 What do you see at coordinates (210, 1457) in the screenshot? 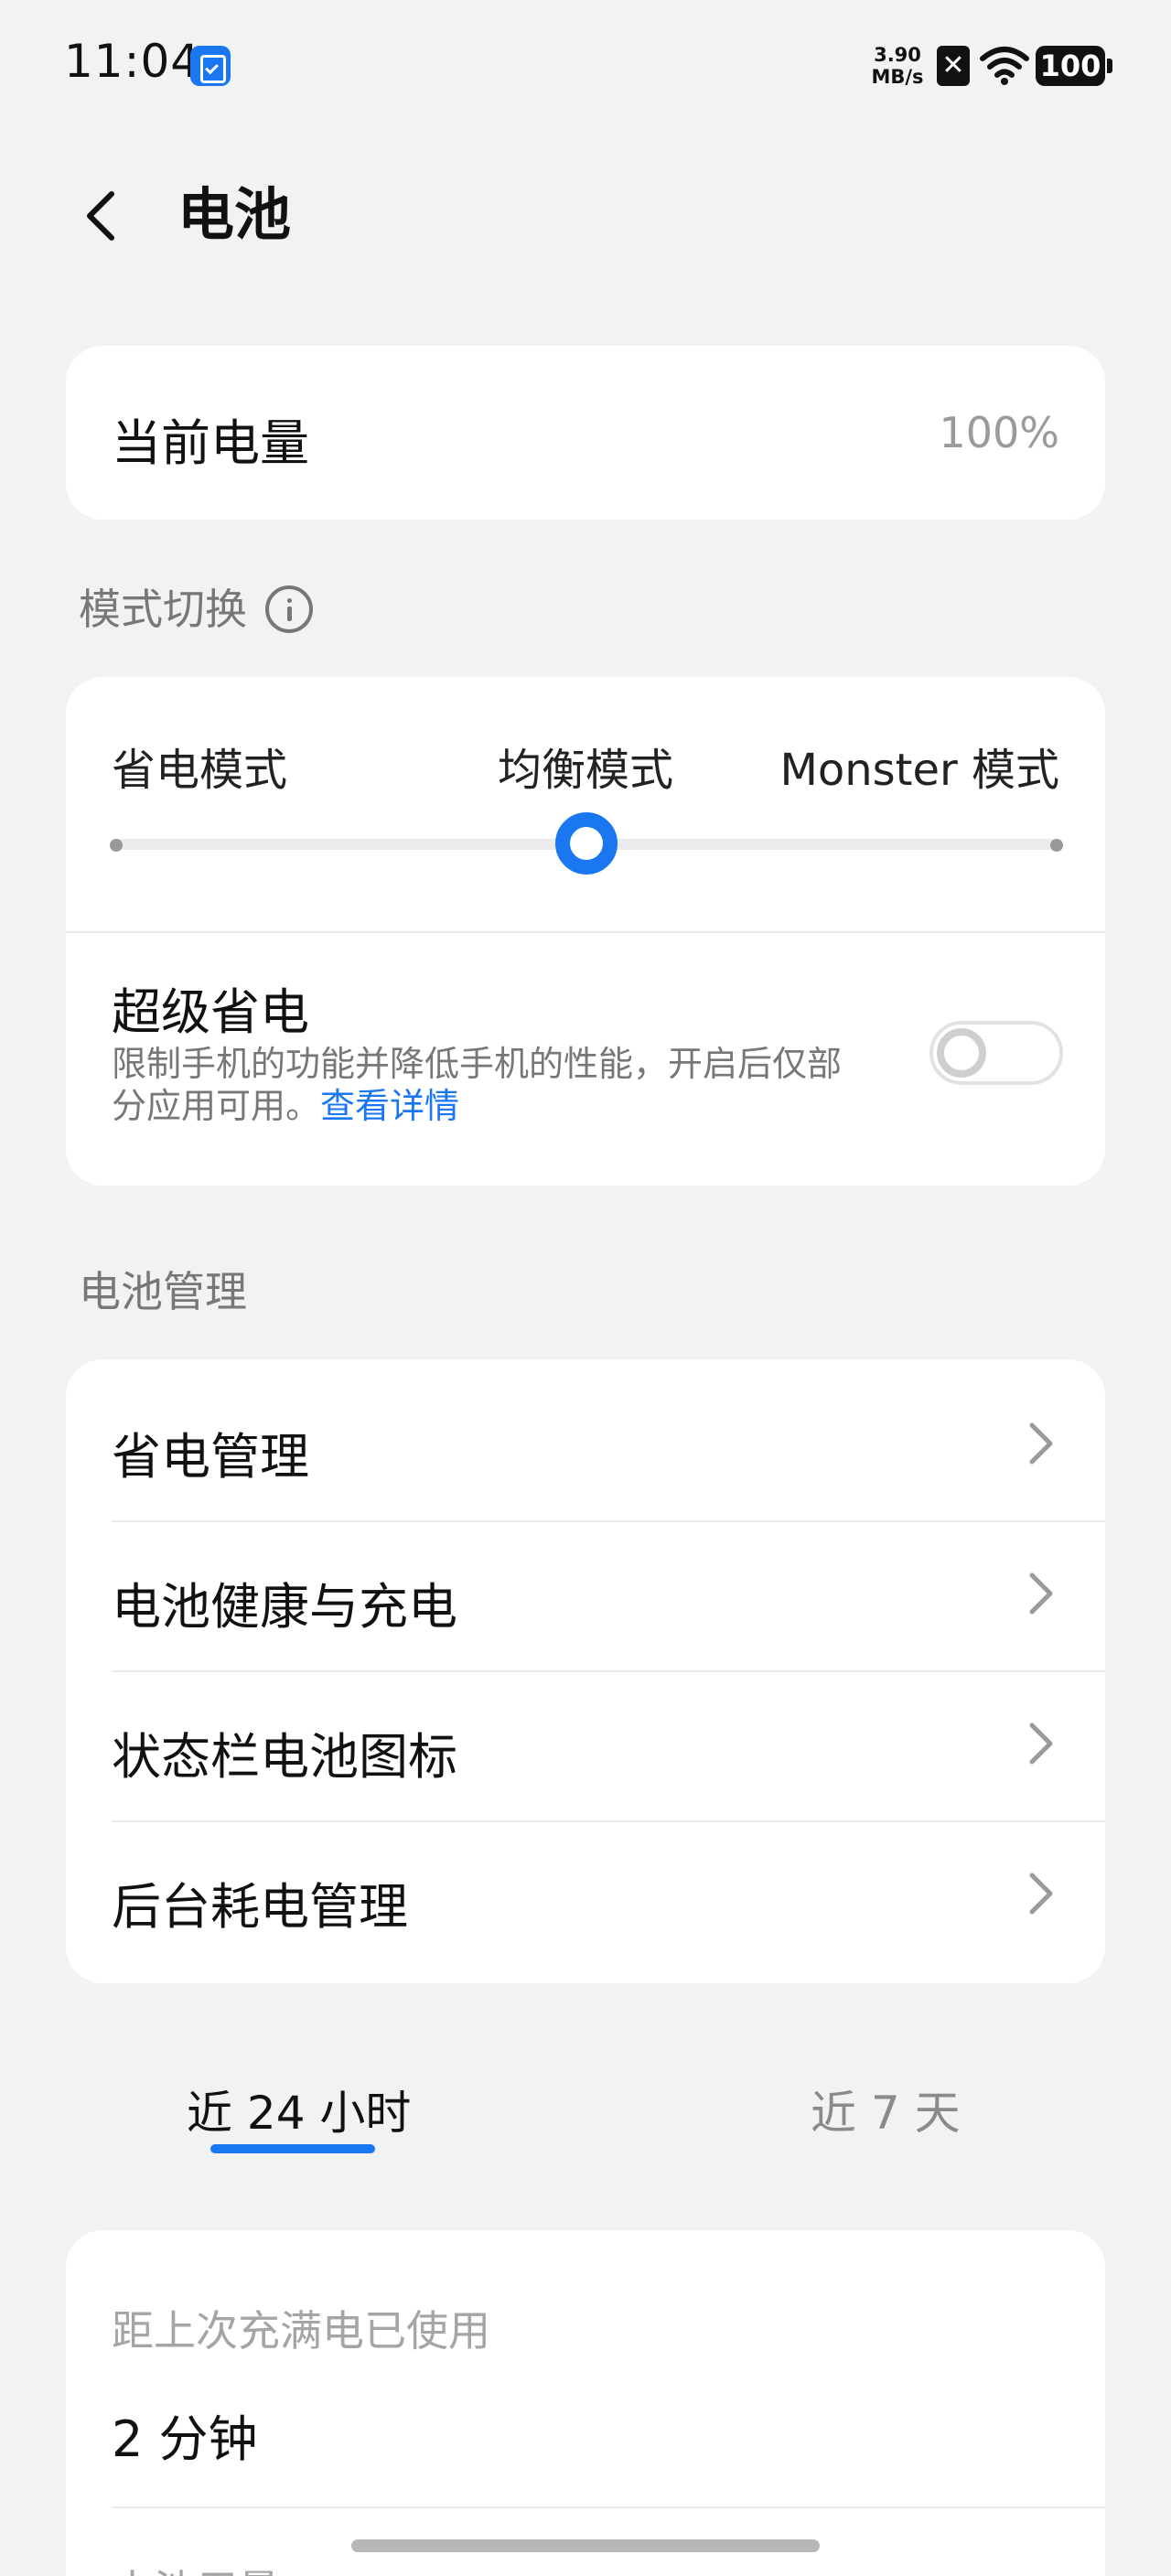
I see `list-item-label: 省电管理` at bounding box center [210, 1457].